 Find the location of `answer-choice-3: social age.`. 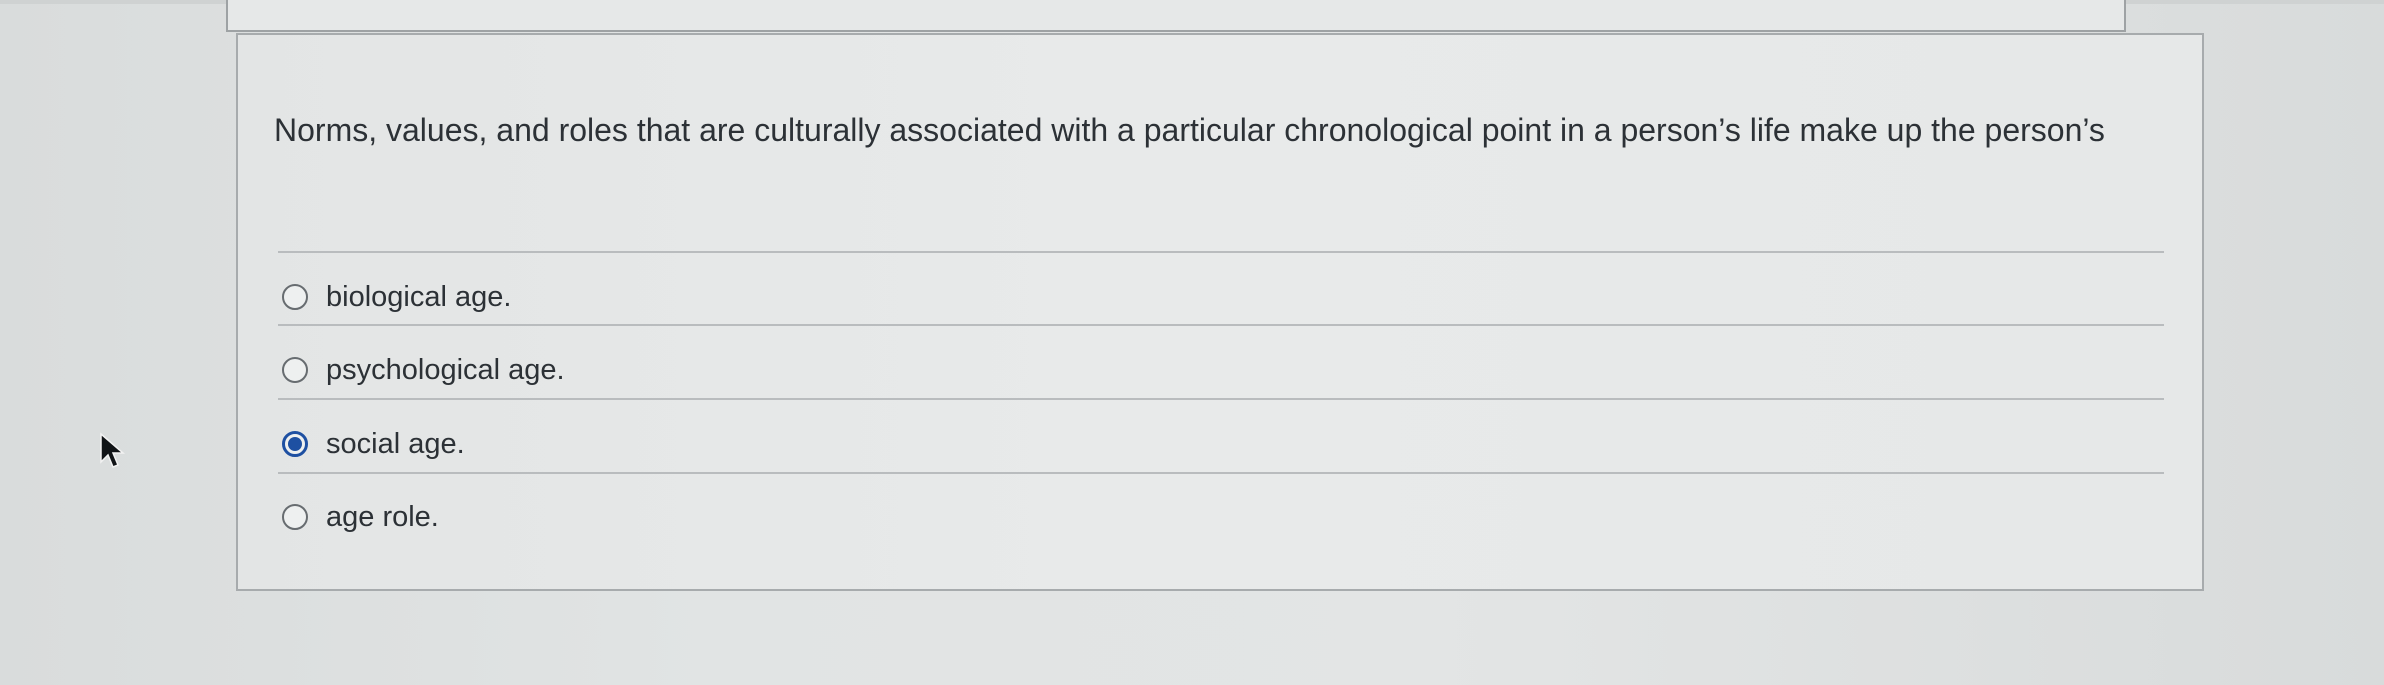

answer-choice-3: social age. is located at coordinates (1132, 444).